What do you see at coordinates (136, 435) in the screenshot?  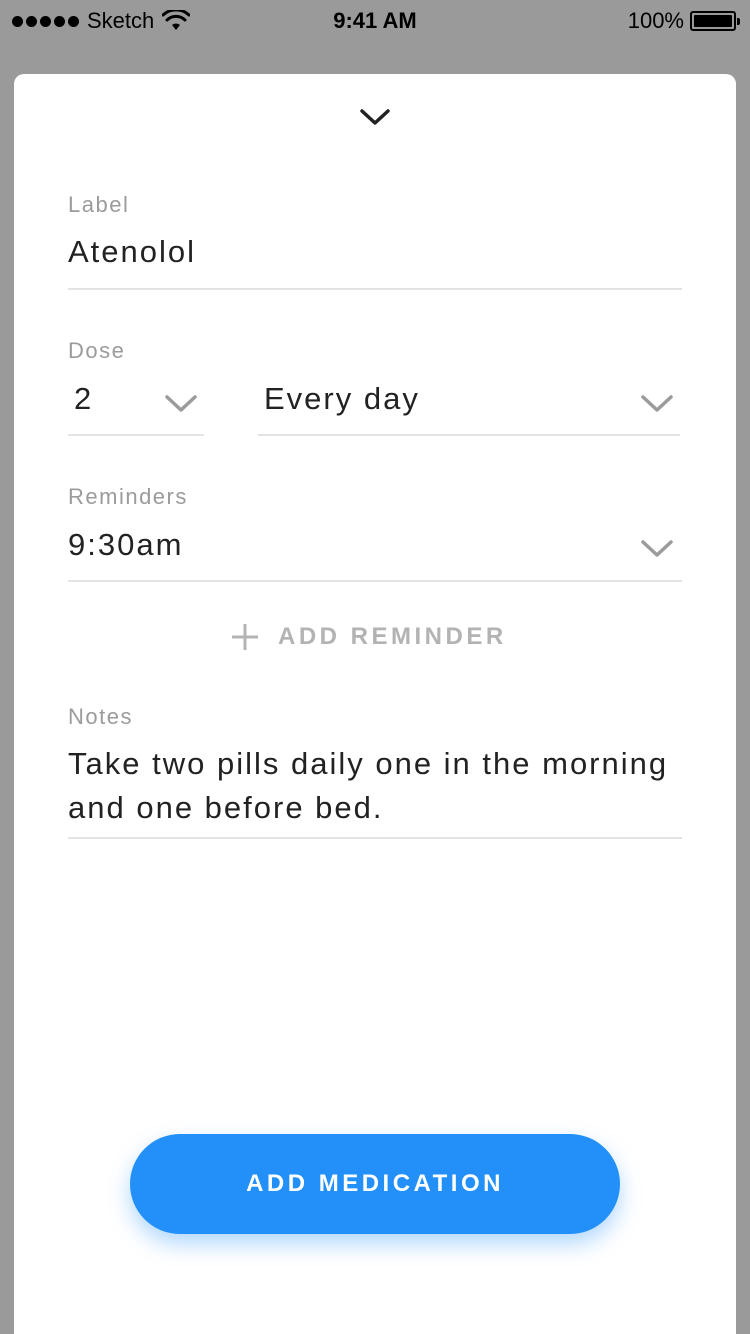 I see `dose-quantity-underline` at bounding box center [136, 435].